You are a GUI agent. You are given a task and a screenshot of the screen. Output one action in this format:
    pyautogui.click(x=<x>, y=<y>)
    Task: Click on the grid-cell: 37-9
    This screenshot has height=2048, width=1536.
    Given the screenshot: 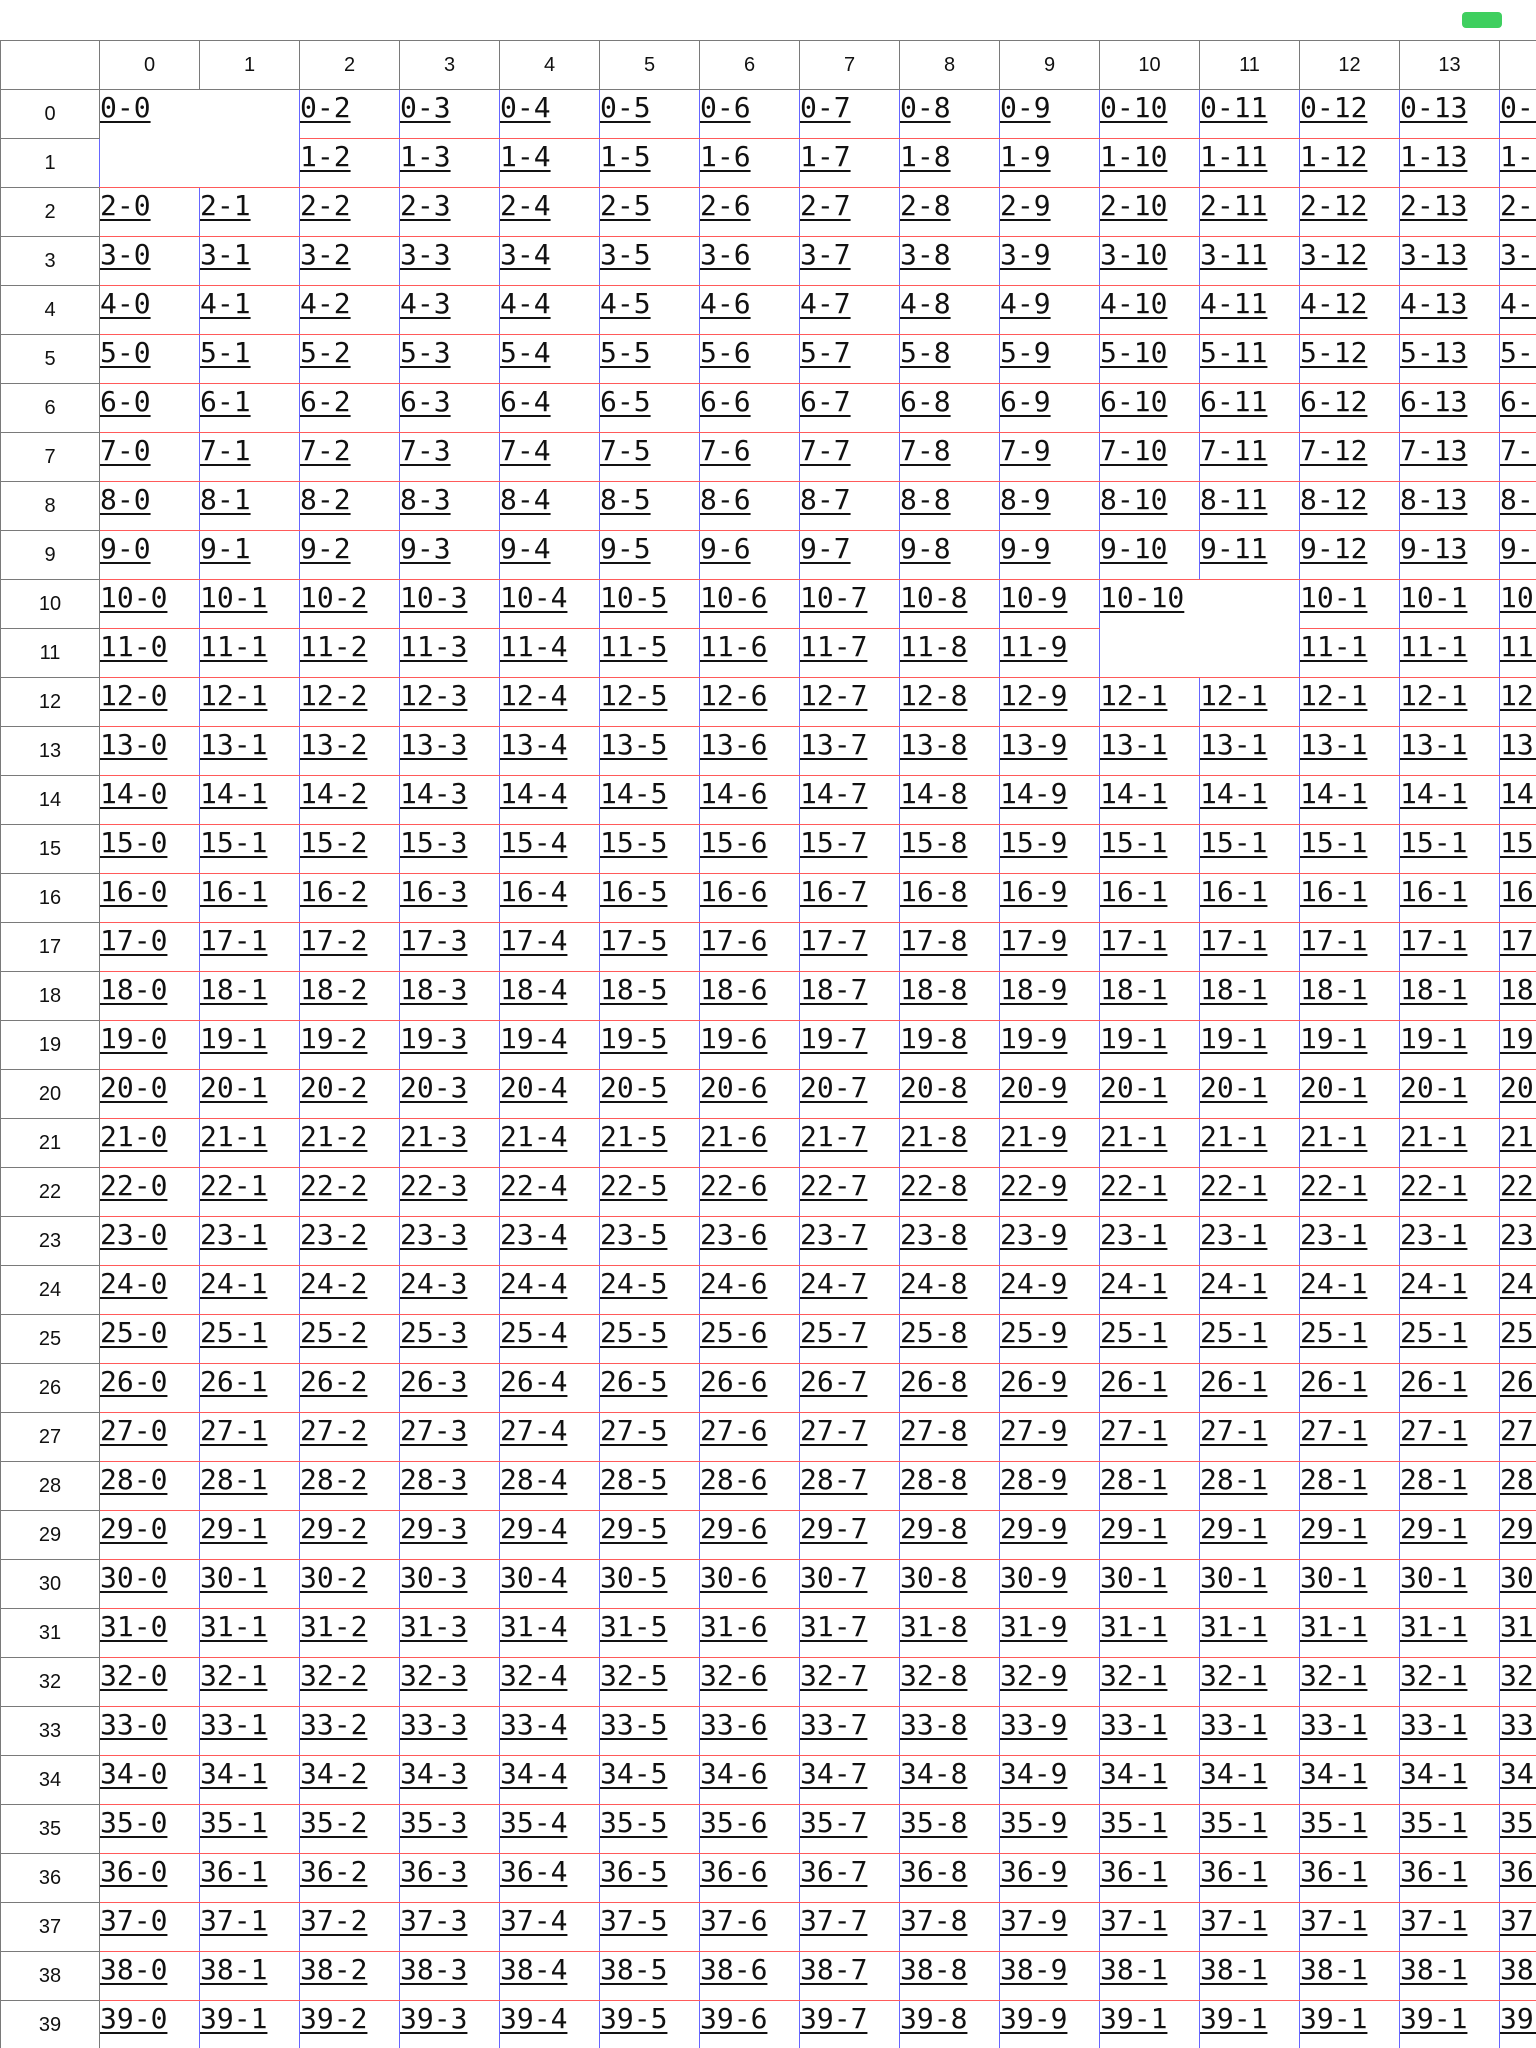 What is the action you would take?
    pyautogui.click(x=1049, y=1927)
    